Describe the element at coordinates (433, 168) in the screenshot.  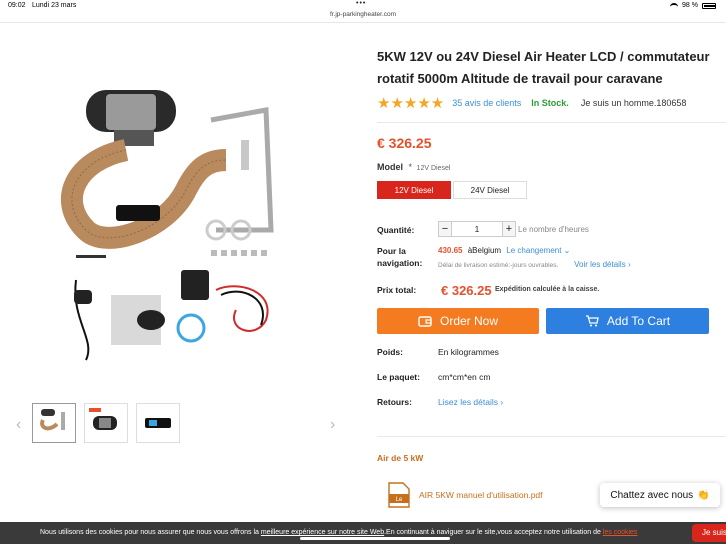
I see `model-selected-value: 12V Diesel` at that location.